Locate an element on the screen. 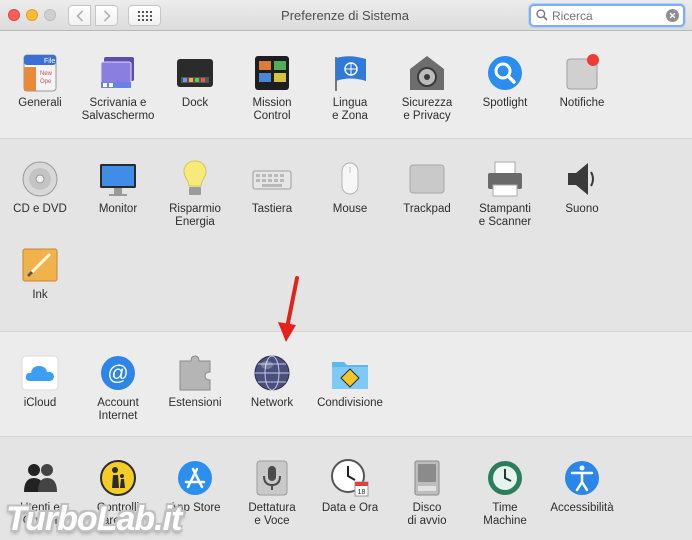  pane-sharing: Condivisione is located at coordinates (350, 381).